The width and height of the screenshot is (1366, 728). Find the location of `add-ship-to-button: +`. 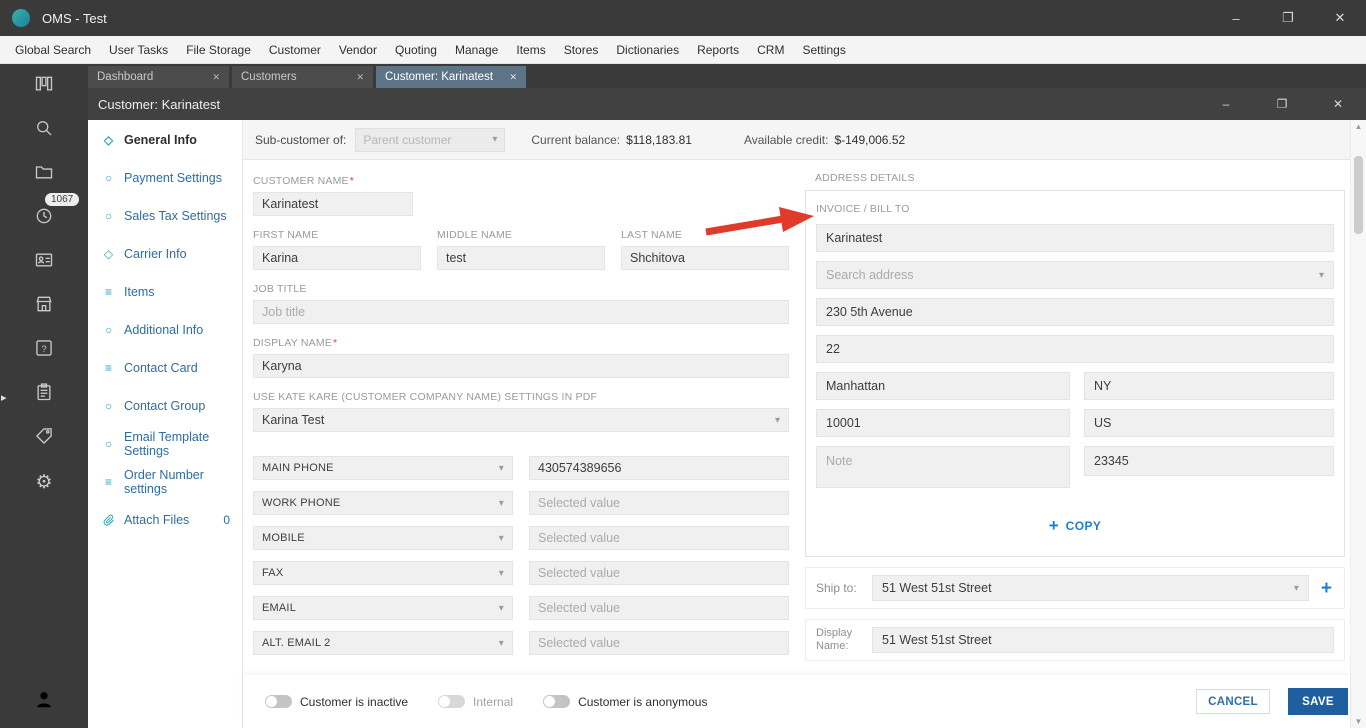

add-ship-to-button: + is located at coordinates (1326, 588).